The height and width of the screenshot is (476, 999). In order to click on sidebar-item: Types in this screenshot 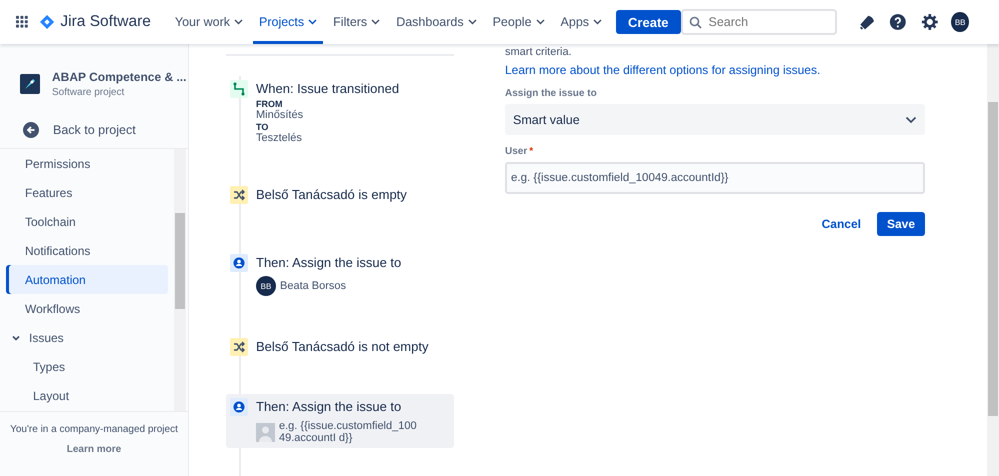, I will do `click(87, 366)`.